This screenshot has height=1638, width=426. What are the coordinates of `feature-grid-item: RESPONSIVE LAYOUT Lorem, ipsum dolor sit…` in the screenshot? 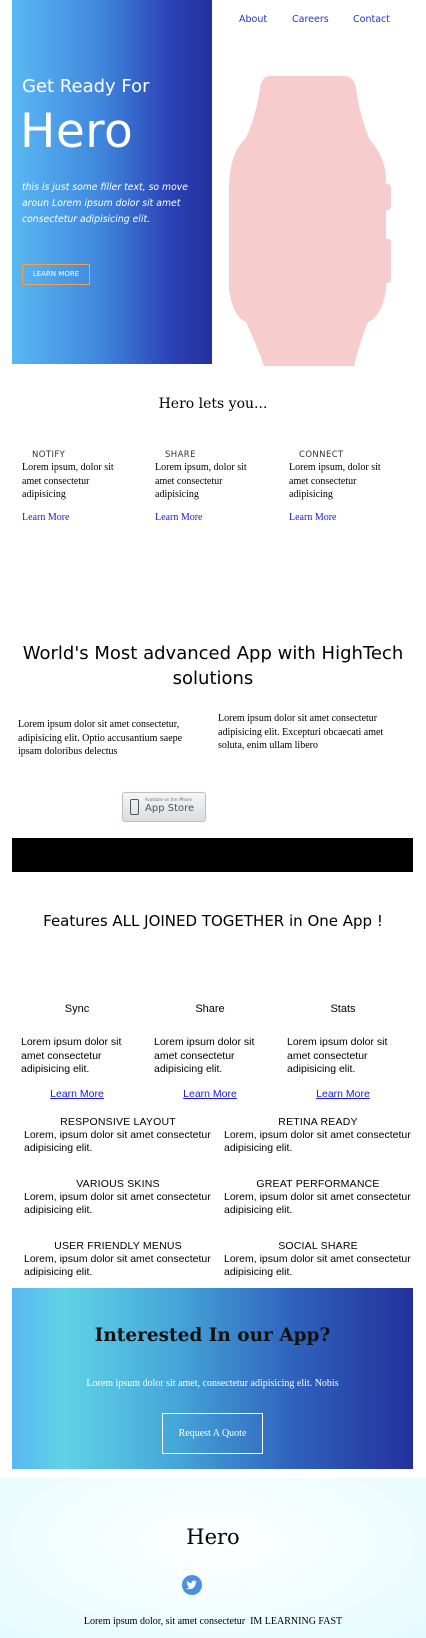 It's located at (118, 1135).